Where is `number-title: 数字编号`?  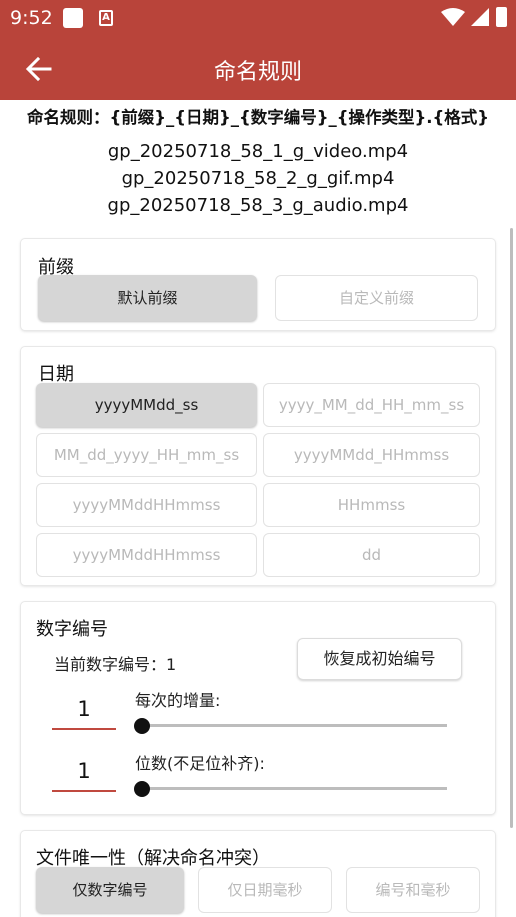 number-title: 数字编号 is located at coordinates (72, 629).